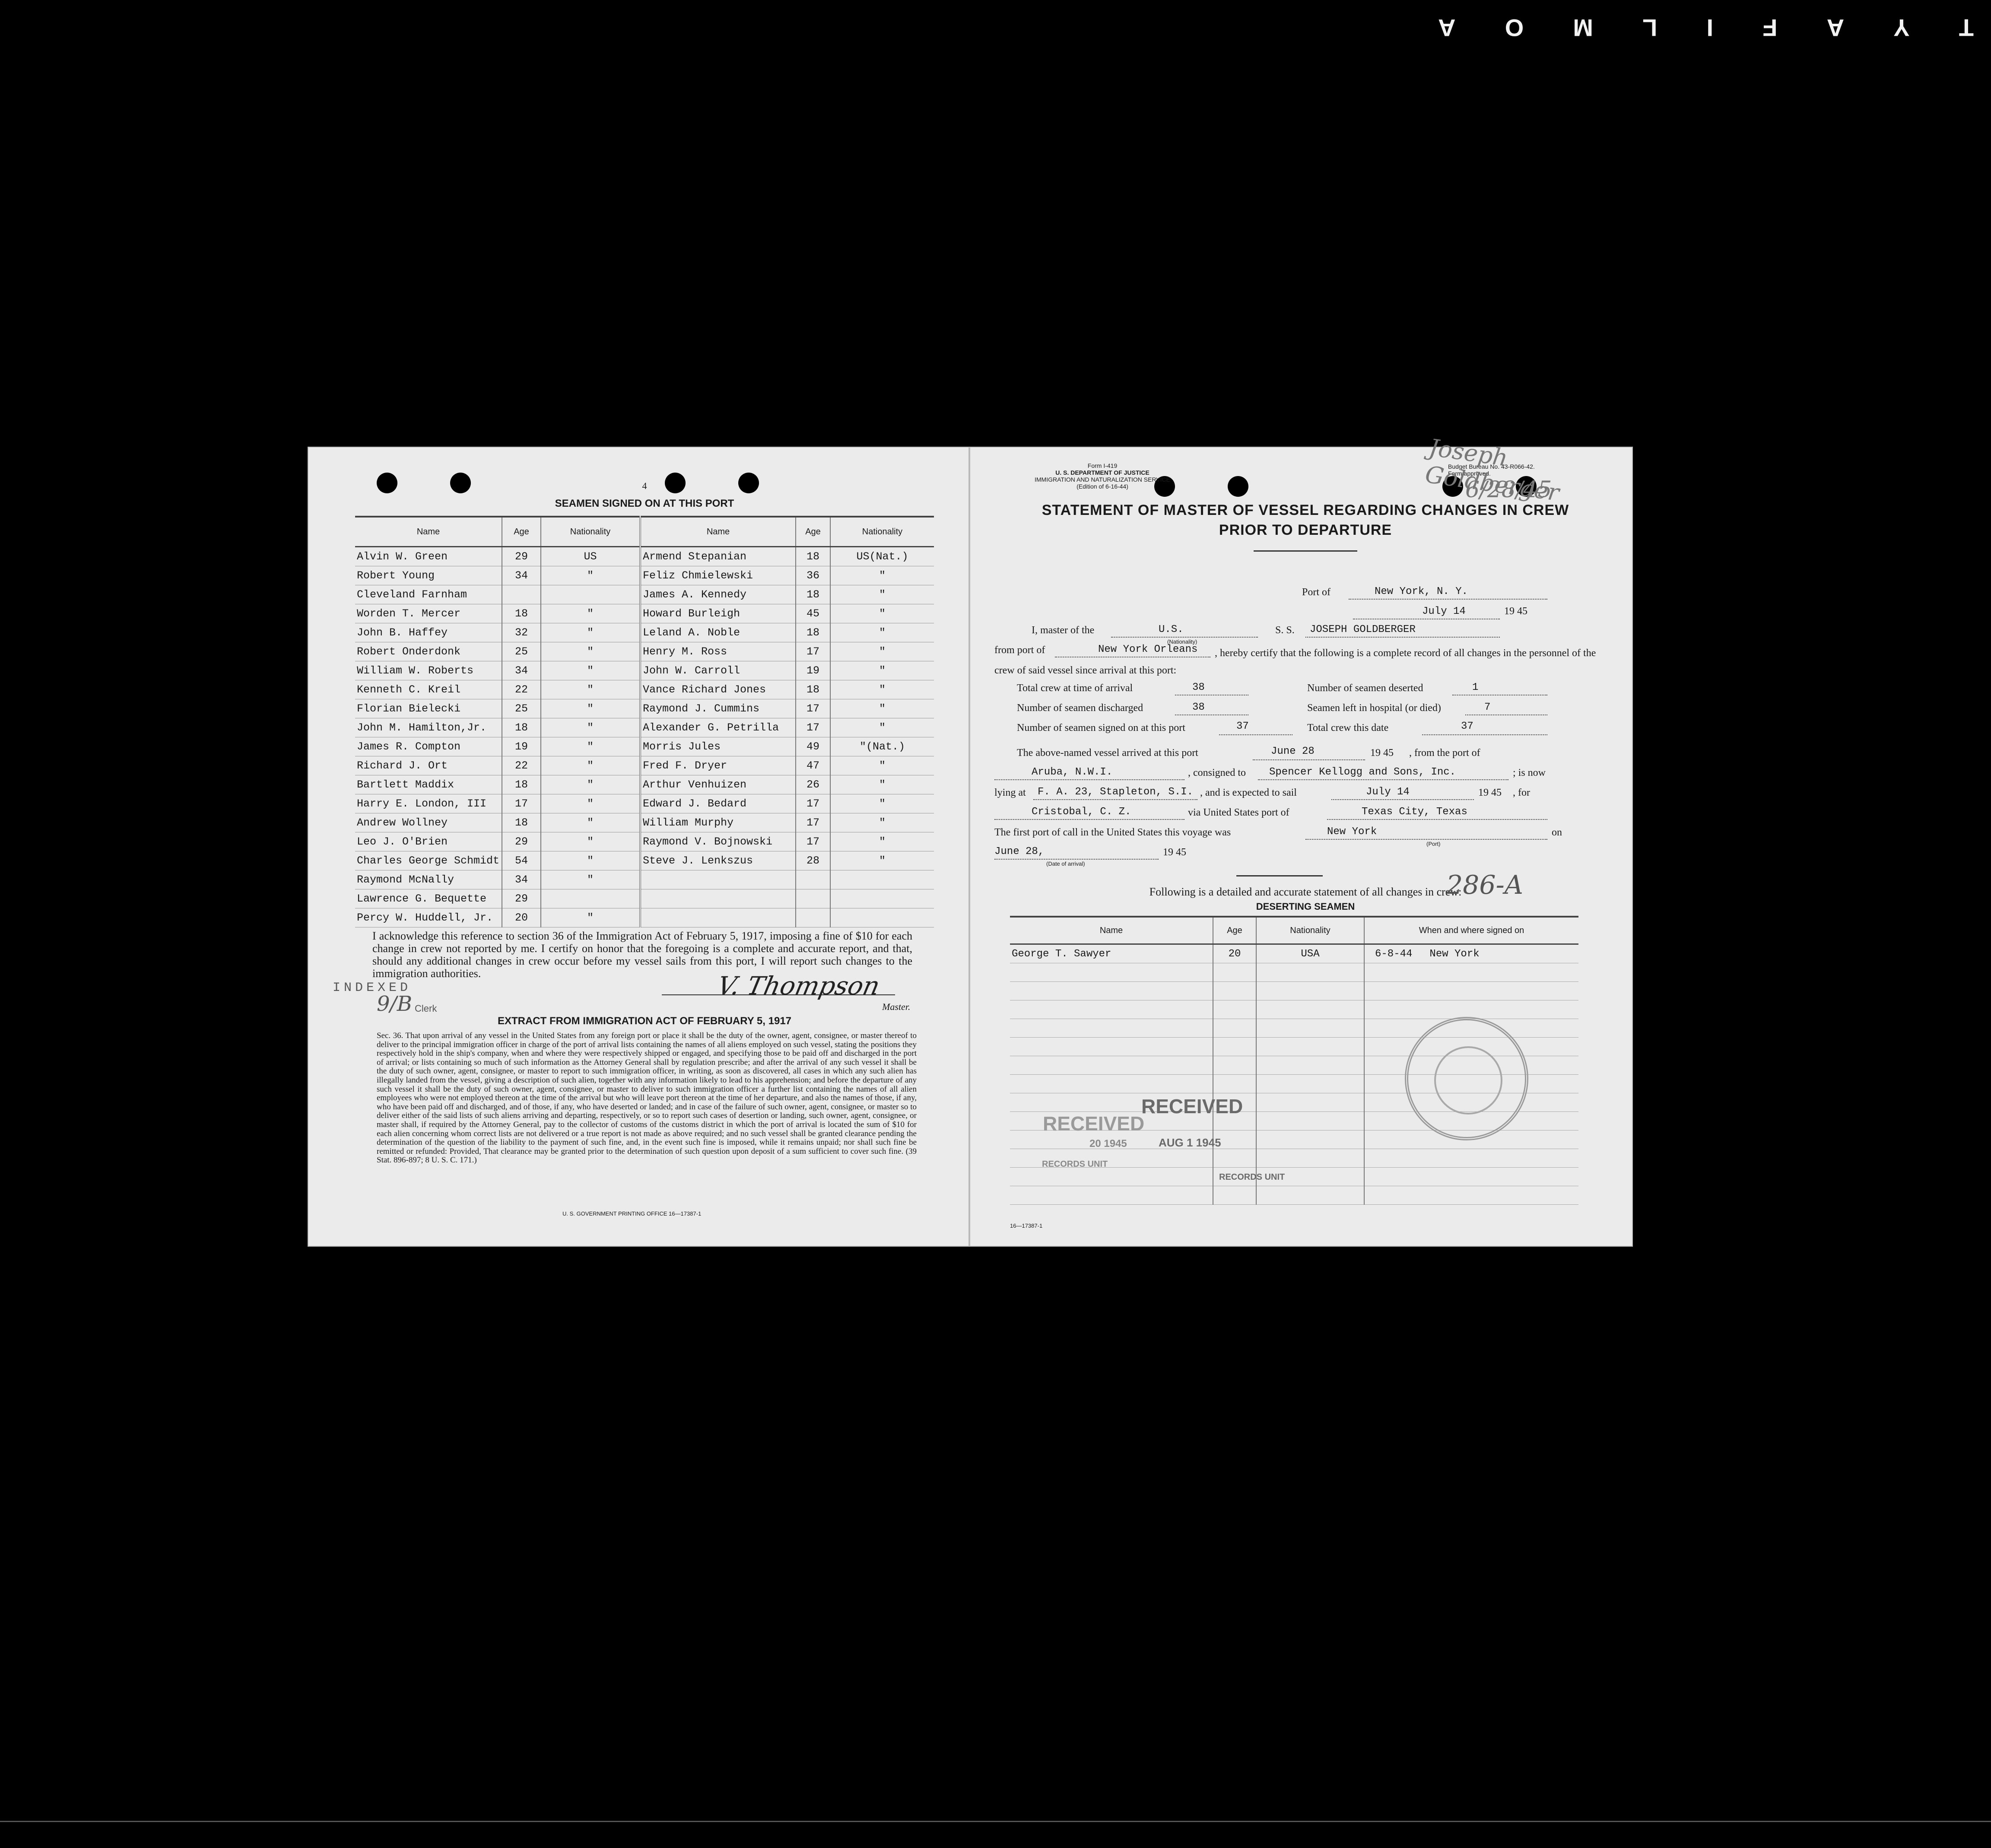 Image resolution: width=1991 pixels, height=1848 pixels. What do you see at coordinates (1475, 688) in the screenshot?
I see `deserted: 1` at bounding box center [1475, 688].